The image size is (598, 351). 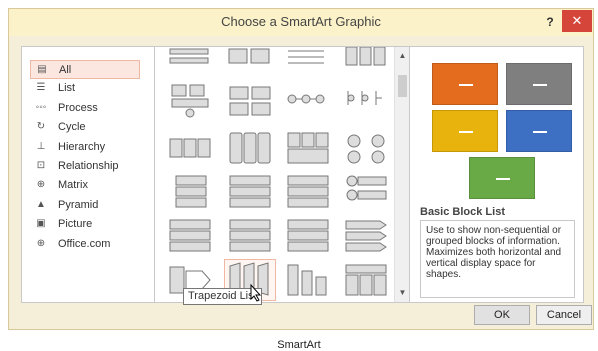 I want to click on close-button: ✕, so click(x=577, y=21).